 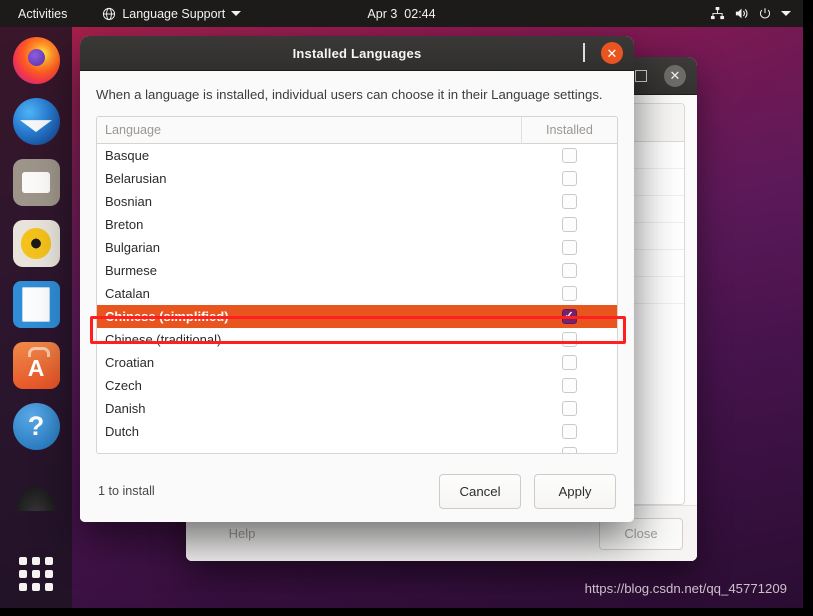 What do you see at coordinates (36, 304) in the screenshot?
I see `dock-item-libreoffice-writer` at bounding box center [36, 304].